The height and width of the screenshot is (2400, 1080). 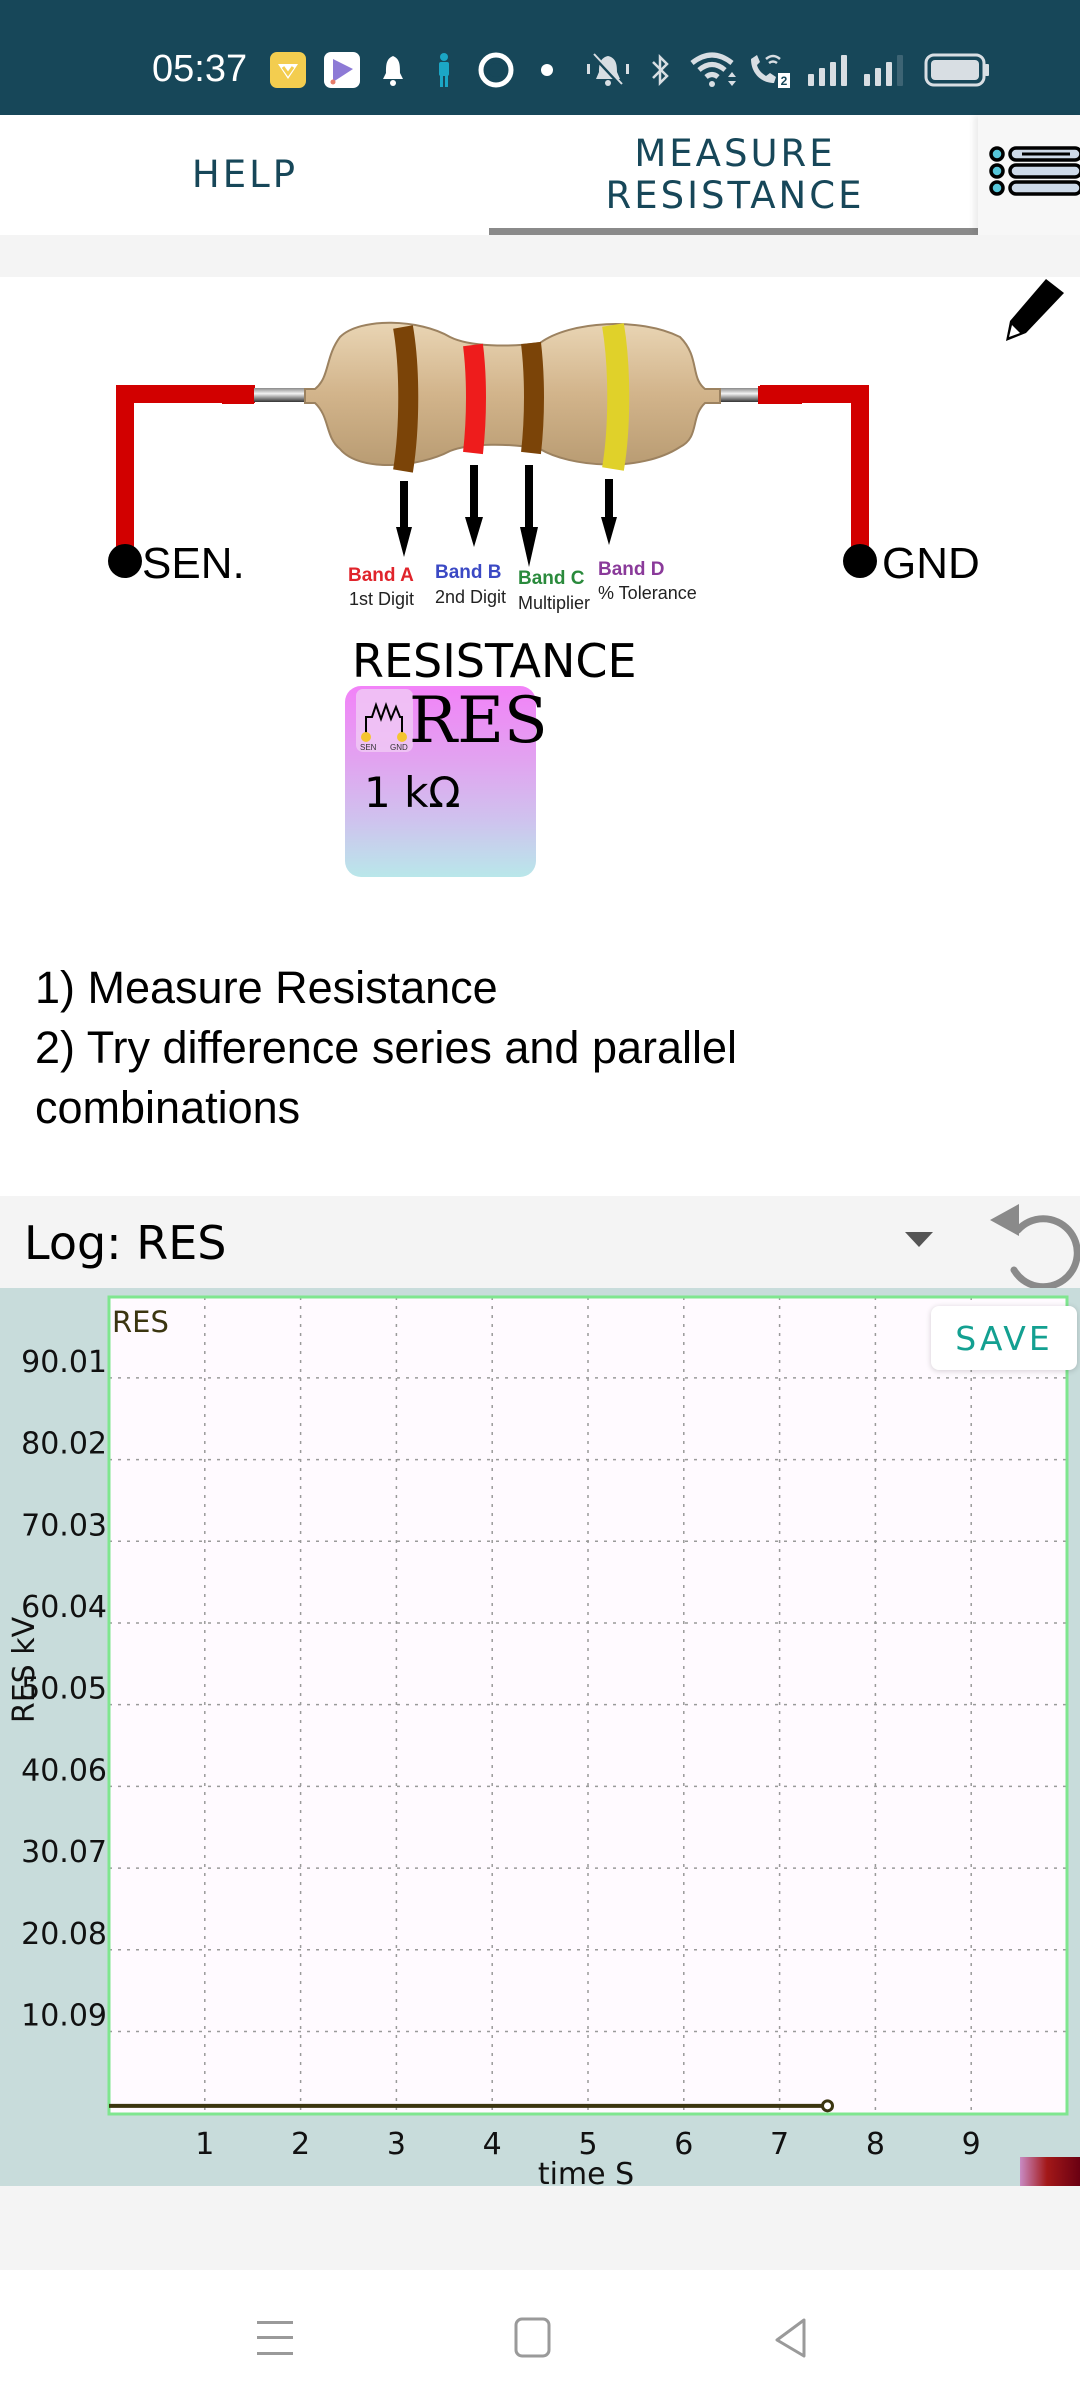 I want to click on x-tick-label: 1, so click(x=204, y=2144).